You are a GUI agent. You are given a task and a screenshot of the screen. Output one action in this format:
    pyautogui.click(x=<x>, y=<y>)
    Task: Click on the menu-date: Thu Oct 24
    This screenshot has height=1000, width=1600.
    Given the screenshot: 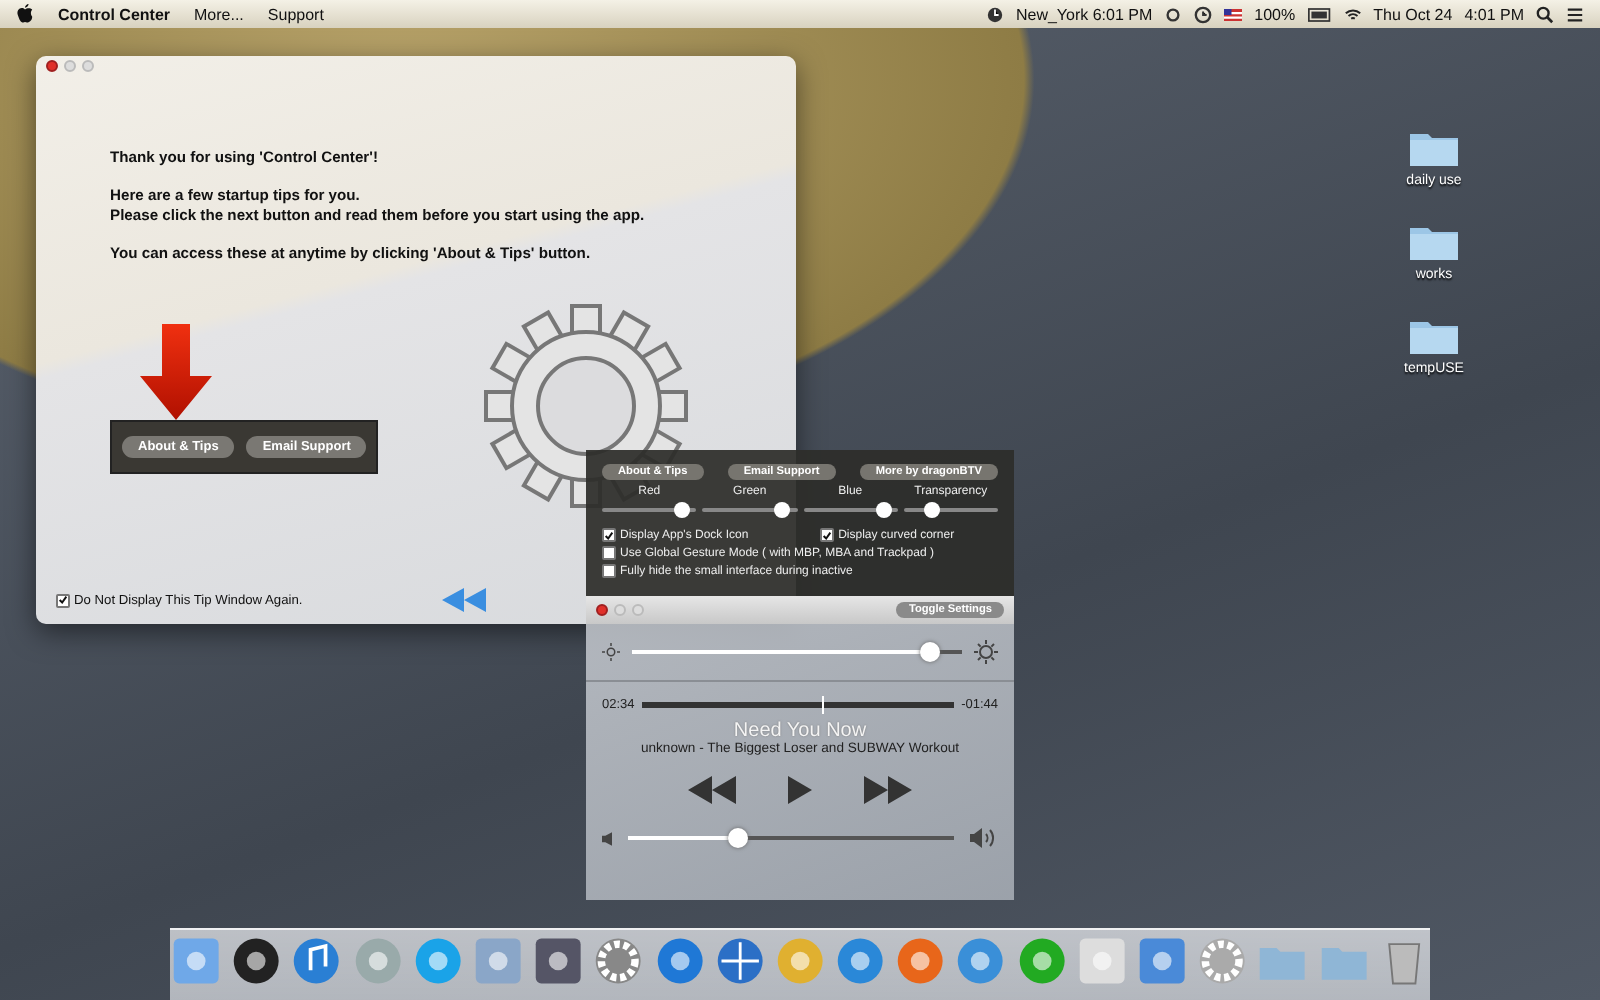 What is the action you would take?
    pyautogui.click(x=1413, y=14)
    